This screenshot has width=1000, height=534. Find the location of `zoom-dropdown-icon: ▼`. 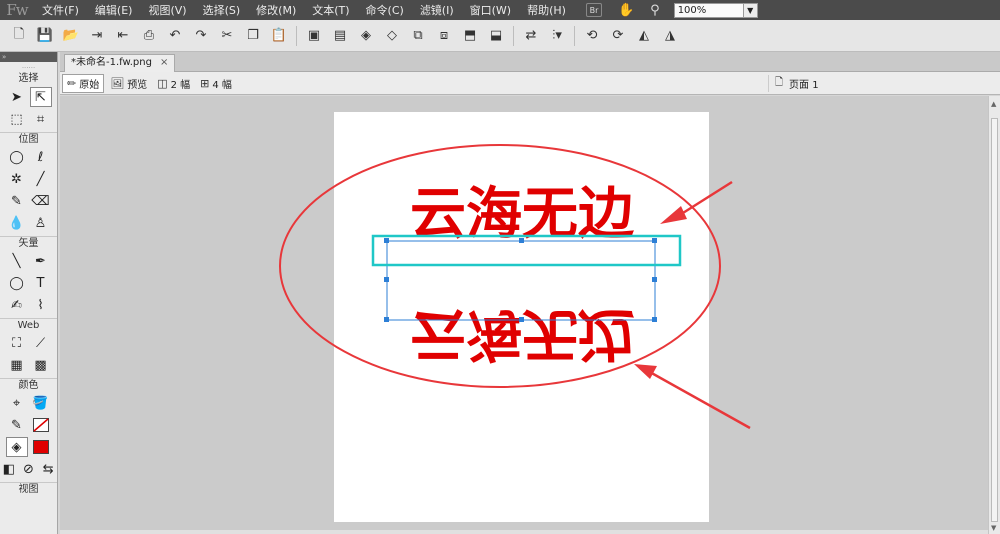

zoom-dropdown-icon: ▼ is located at coordinates (750, 10).